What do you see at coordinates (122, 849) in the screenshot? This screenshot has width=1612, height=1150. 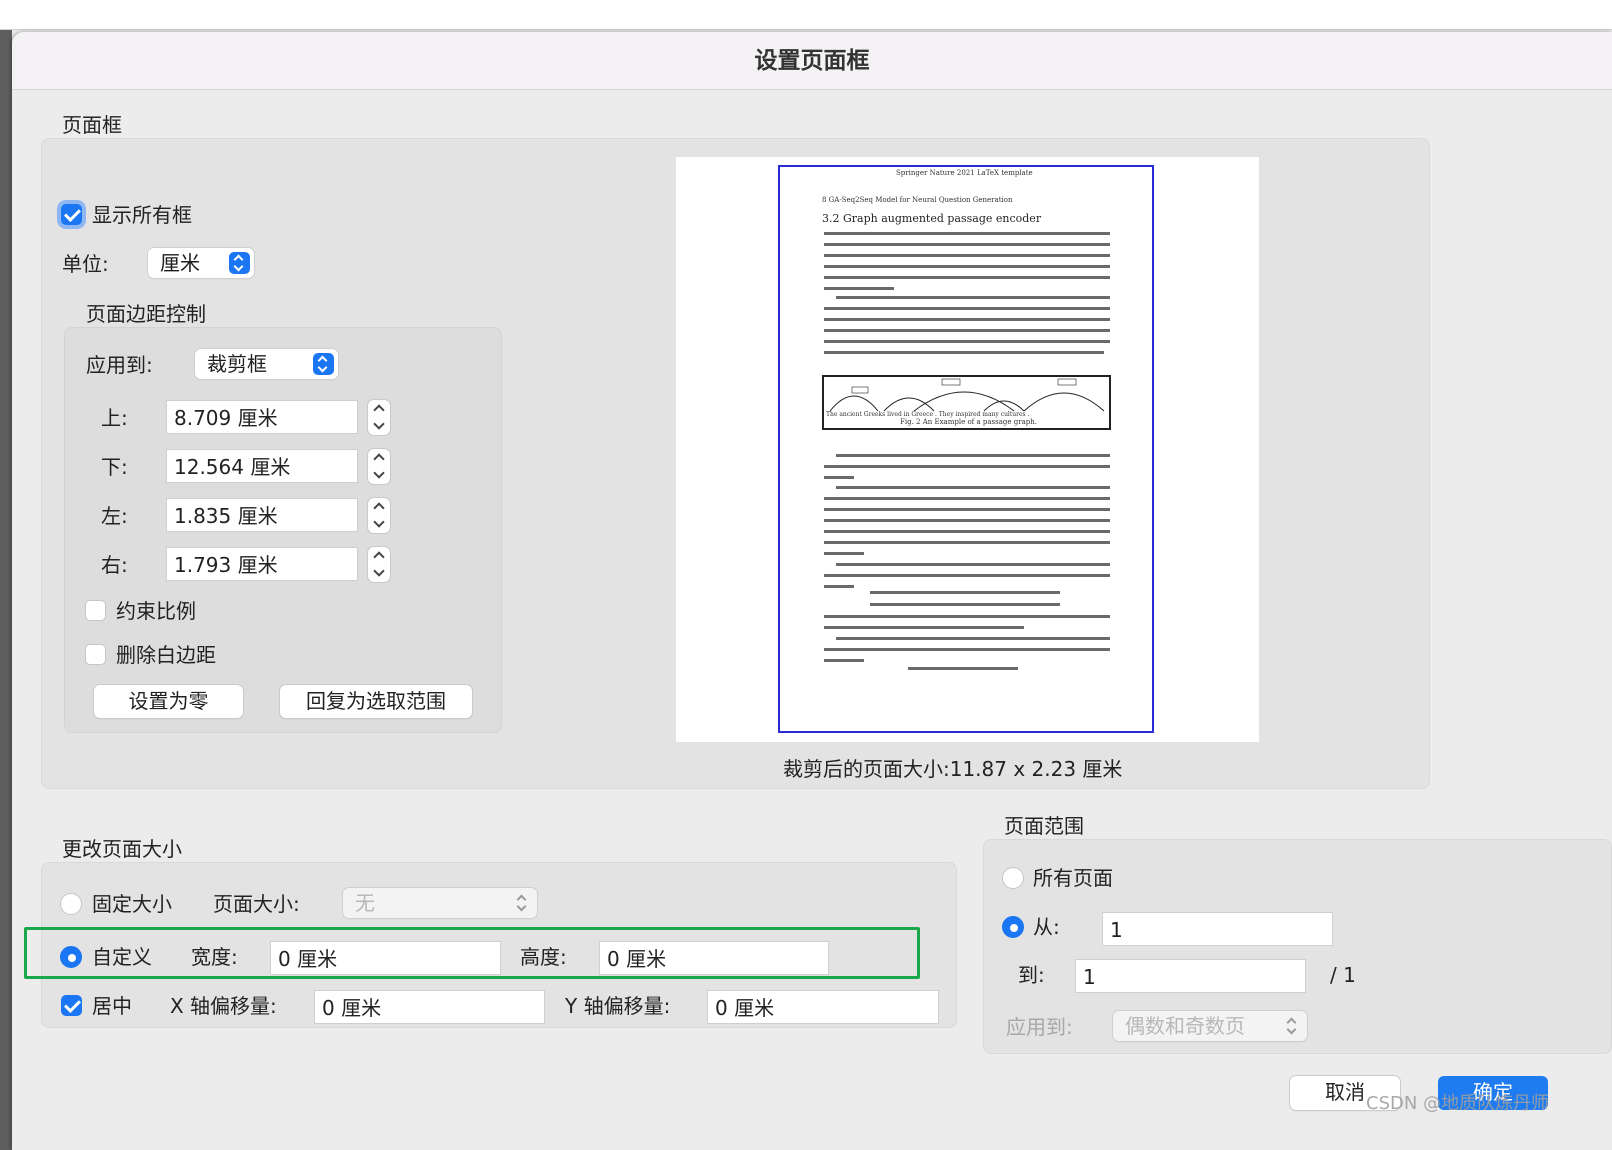 I see `resize-section-title: 更改页面大小` at bounding box center [122, 849].